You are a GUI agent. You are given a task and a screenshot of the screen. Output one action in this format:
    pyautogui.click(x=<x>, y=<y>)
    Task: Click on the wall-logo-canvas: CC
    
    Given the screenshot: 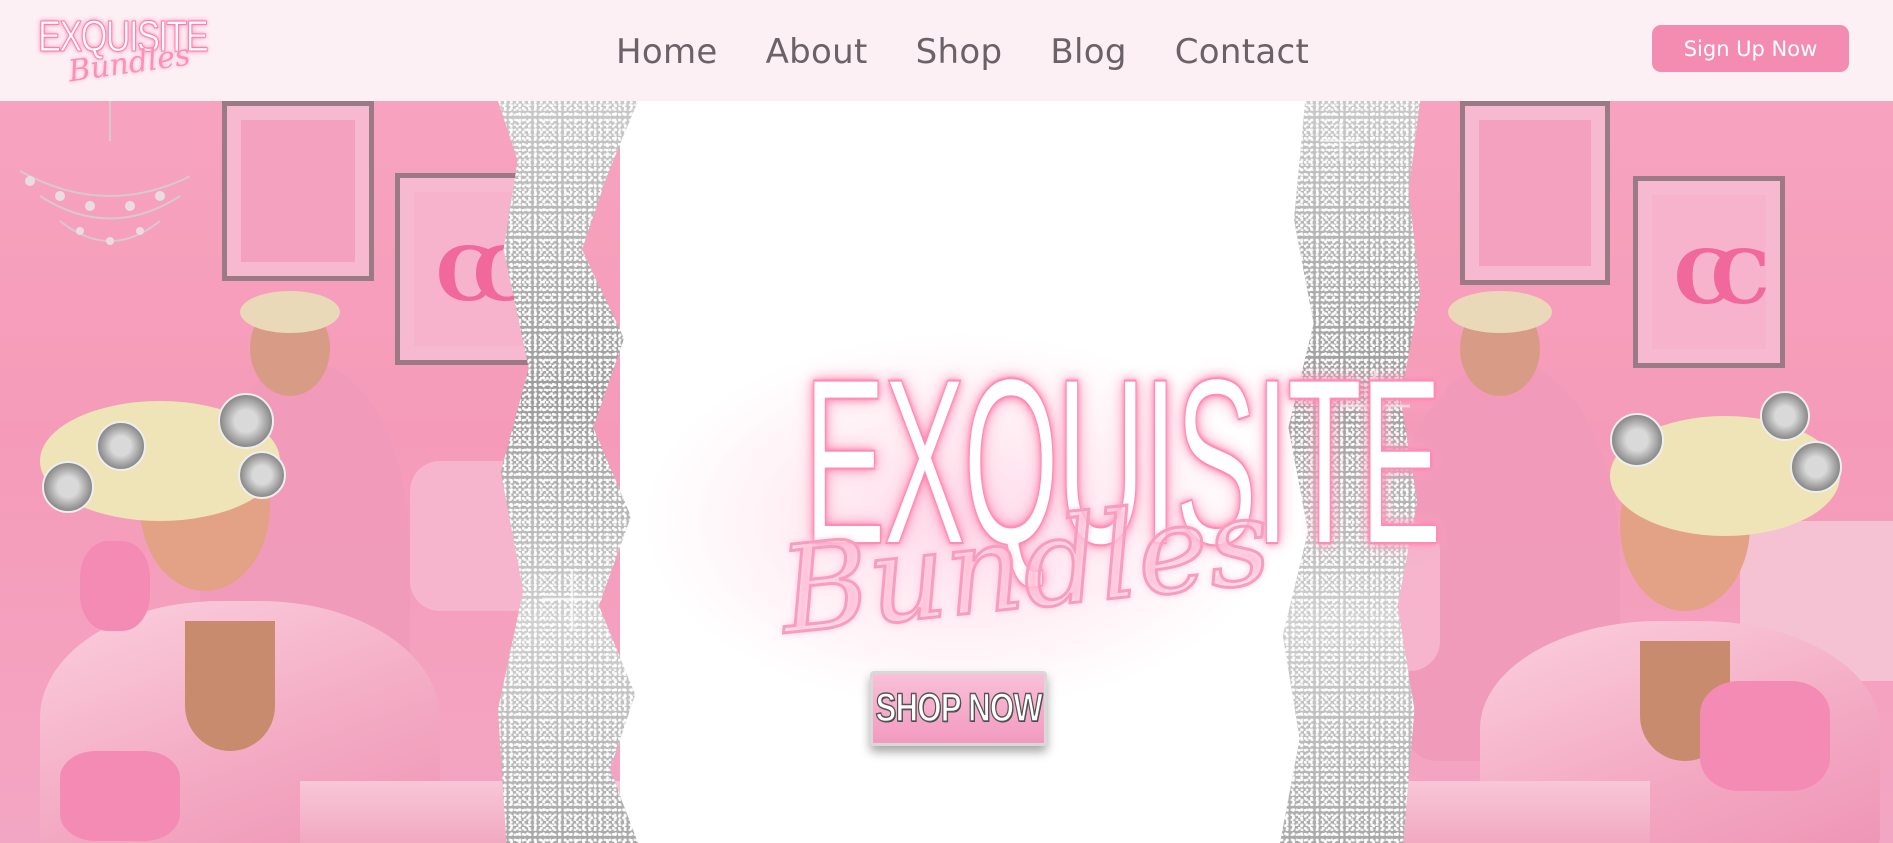 What is the action you would take?
    pyautogui.click(x=1711, y=272)
    